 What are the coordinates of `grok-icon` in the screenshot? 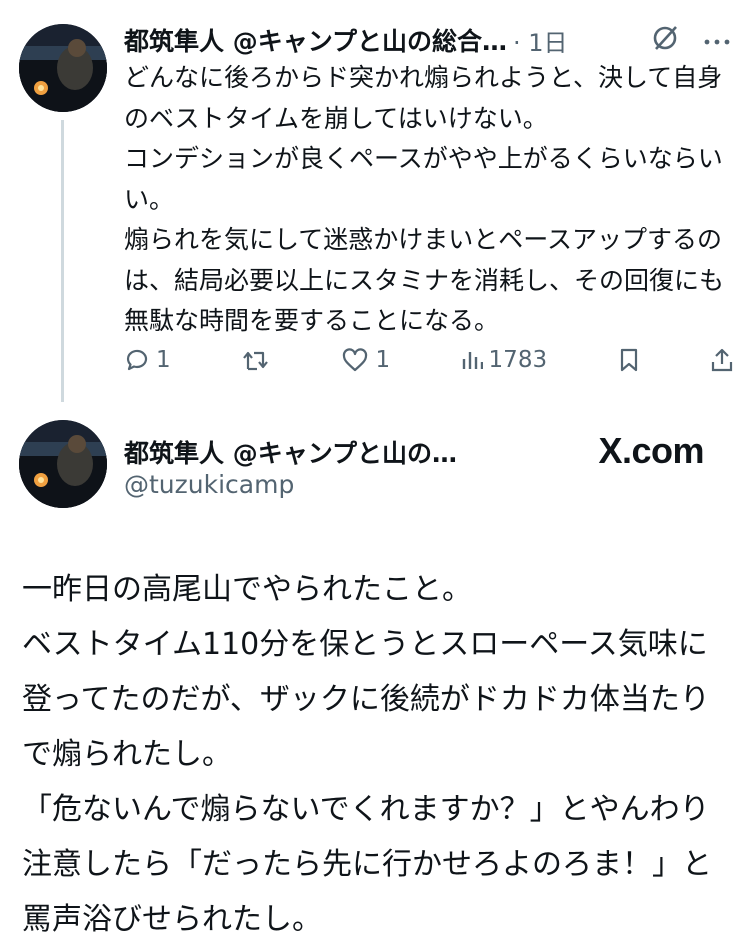 It's located at (665, 40).